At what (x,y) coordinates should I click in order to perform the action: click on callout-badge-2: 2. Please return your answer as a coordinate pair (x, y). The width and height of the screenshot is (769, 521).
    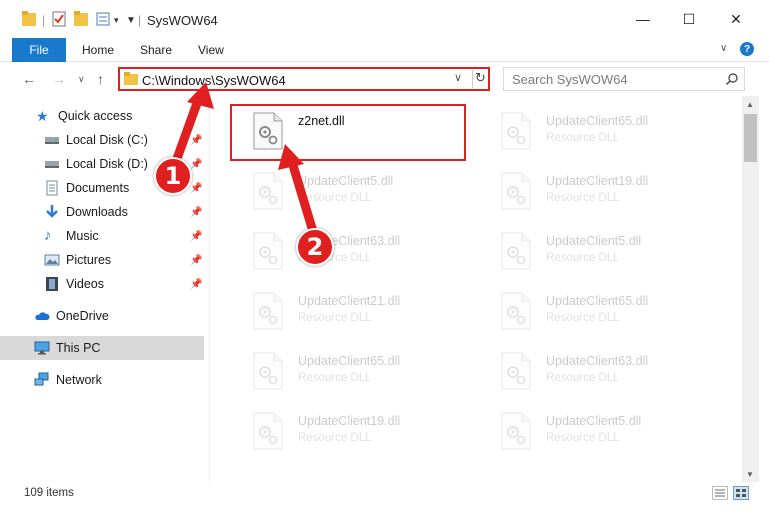
    Looking at the image, I should click on (315, 247).